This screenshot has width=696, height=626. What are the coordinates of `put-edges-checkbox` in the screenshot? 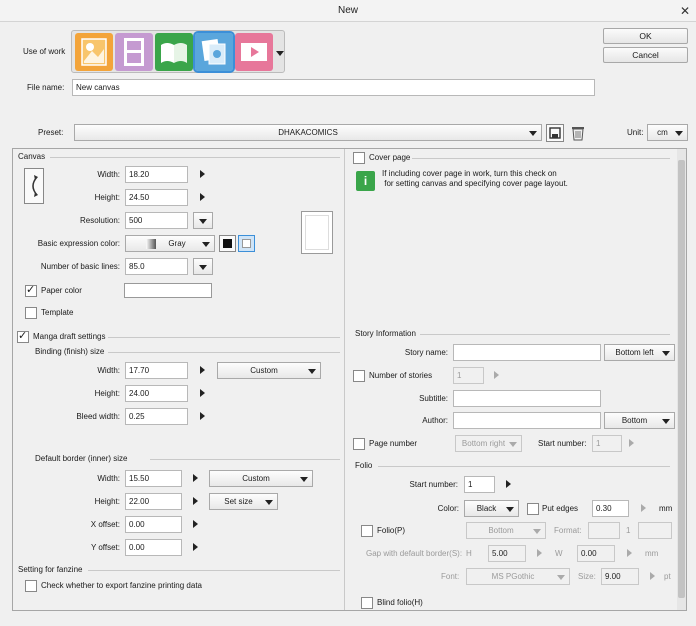 It's located at (533, 509).